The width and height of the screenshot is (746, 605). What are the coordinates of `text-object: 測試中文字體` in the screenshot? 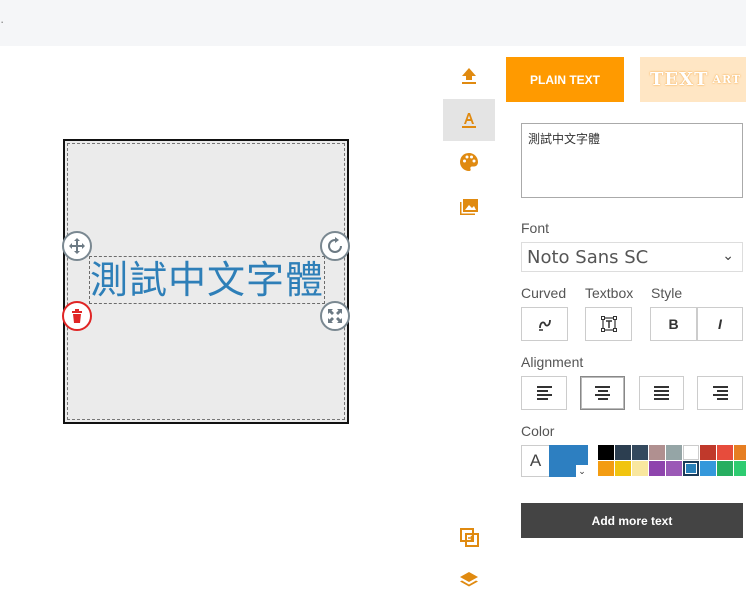 It's located at (207, 280).